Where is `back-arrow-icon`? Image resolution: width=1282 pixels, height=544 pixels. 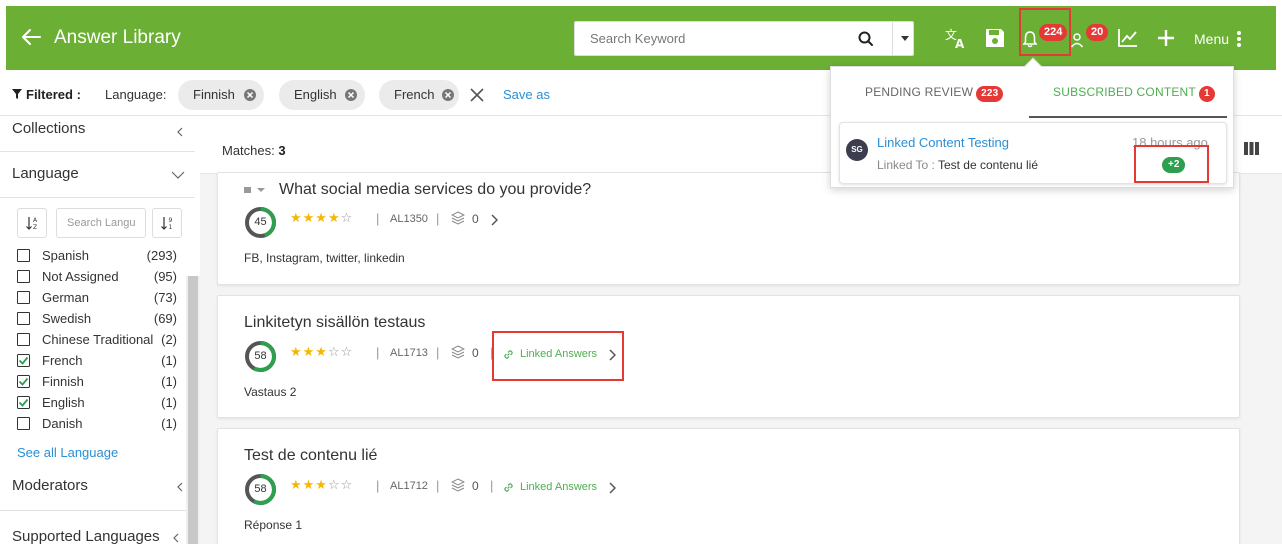
back-arrow-icon is located at coordinates (31, 37).